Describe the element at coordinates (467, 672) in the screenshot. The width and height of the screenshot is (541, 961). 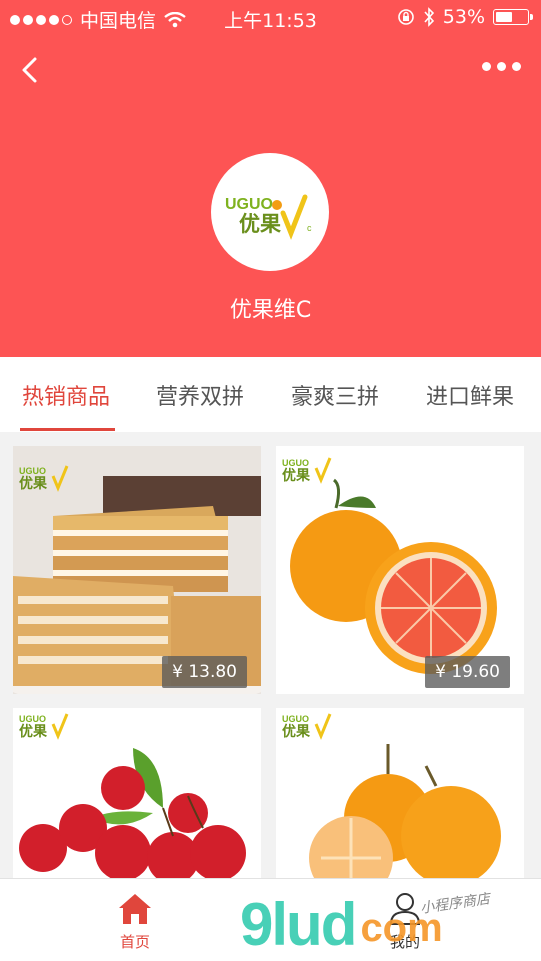
I see `price-tag: ¥ 19.60` at that location.